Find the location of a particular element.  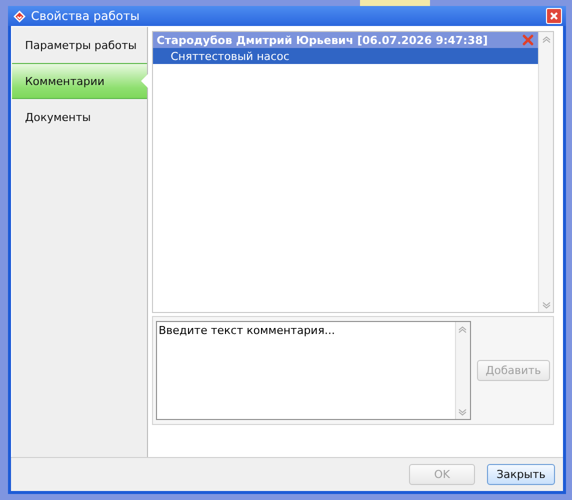

close-icon is located at coordinates (554, 16).